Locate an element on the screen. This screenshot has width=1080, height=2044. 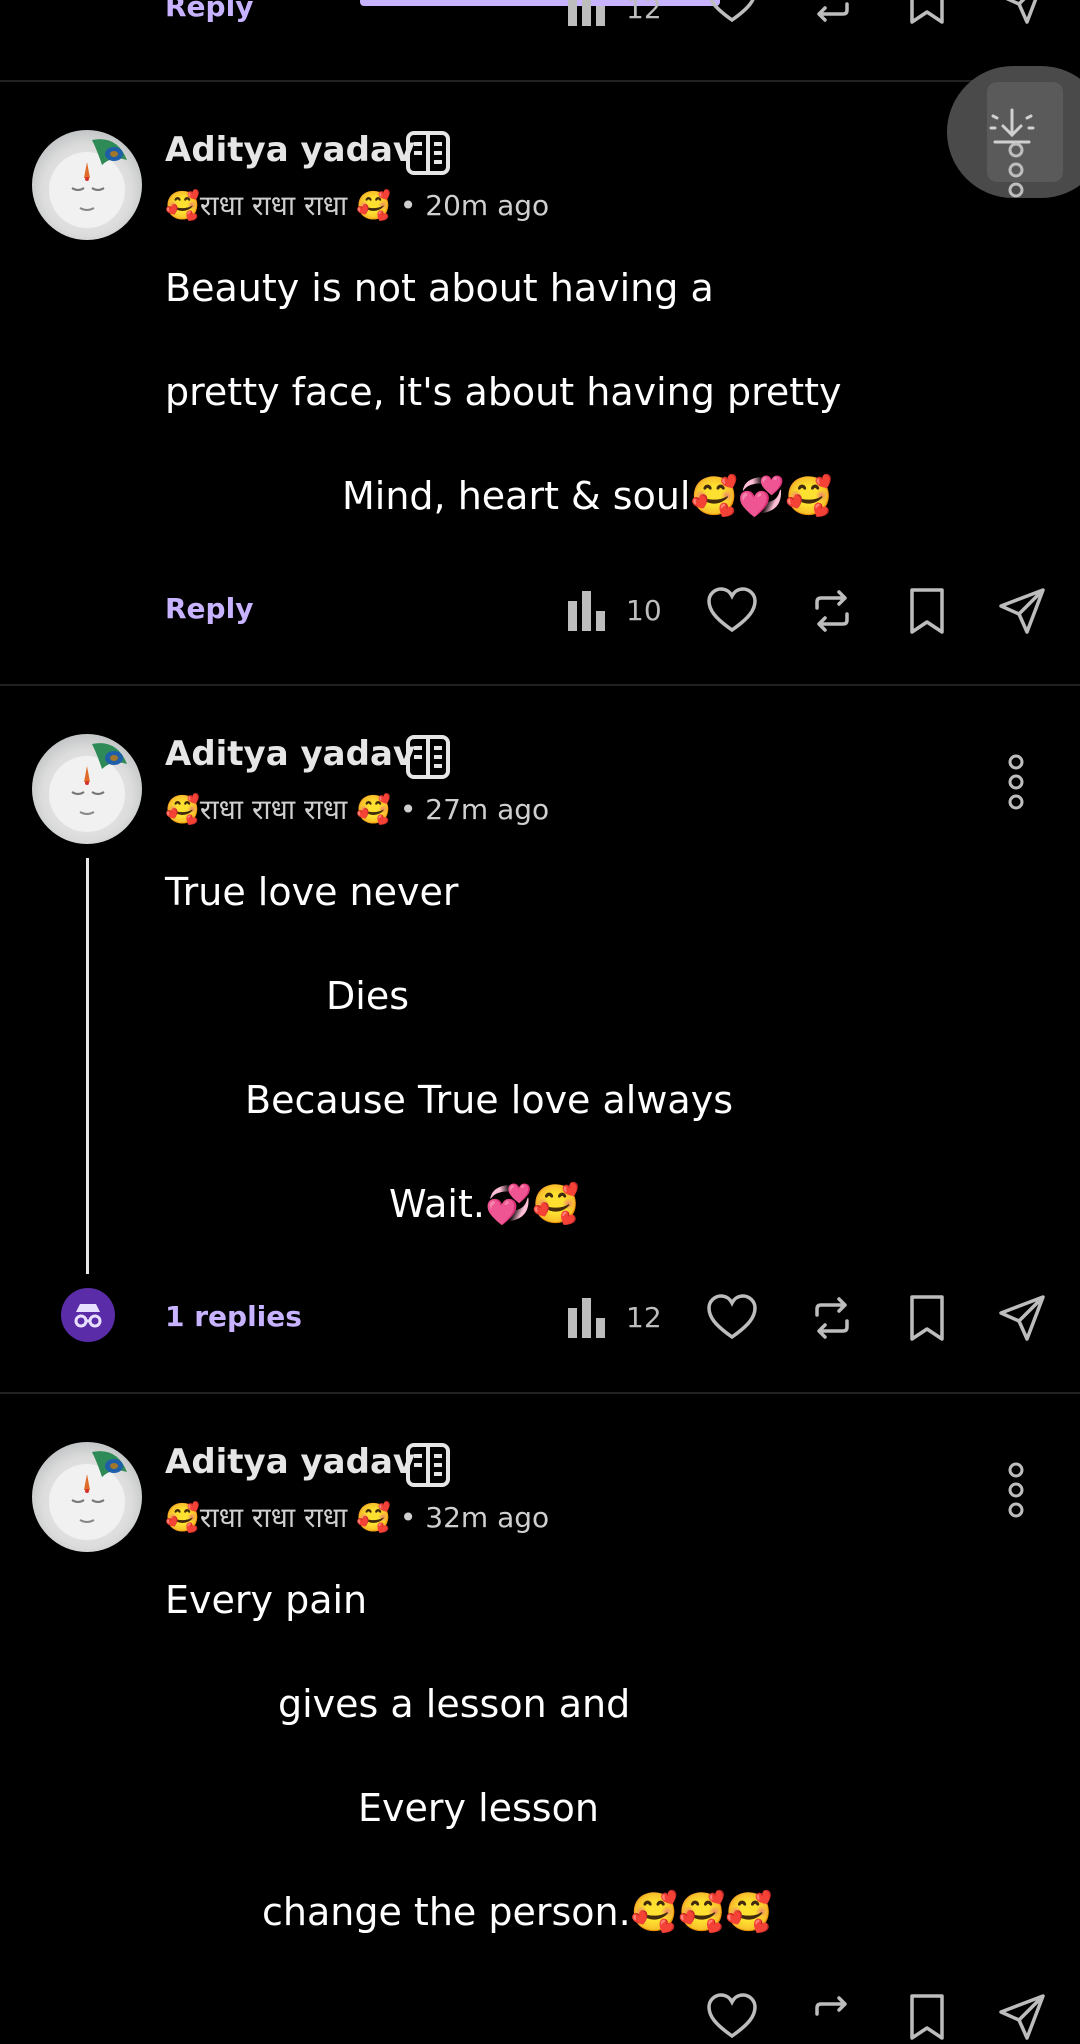
post-text-line: change the person.🥰🥰🥰 is located at coordinates (517, 1912).